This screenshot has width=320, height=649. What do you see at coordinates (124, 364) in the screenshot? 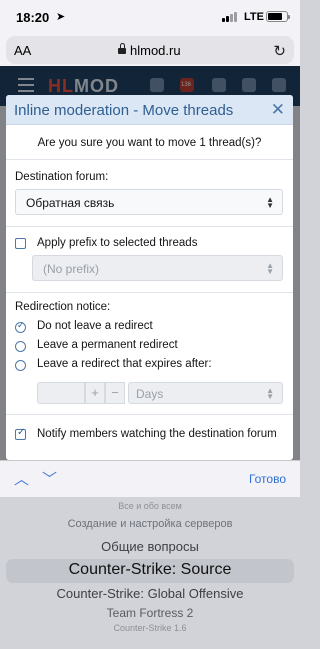
I see `radio-expiring-redirect-label: Leave a redirect that expires after:` at bounding box center [124, 364].